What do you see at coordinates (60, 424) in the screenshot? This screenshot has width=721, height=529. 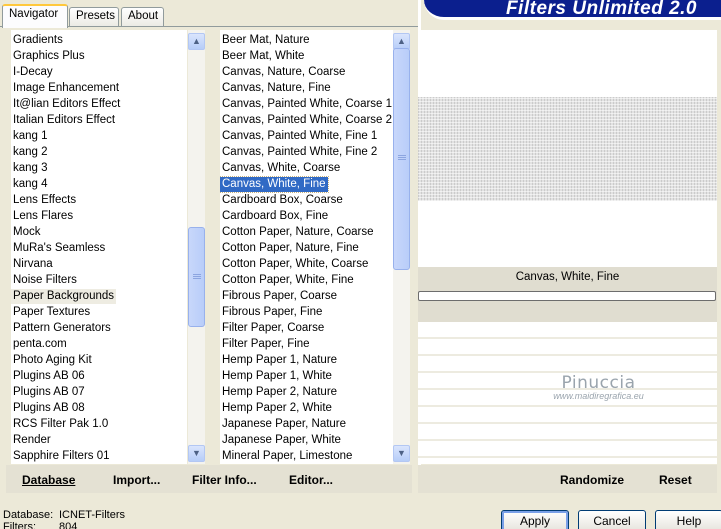 I see `category-item: RCS Filter Pak 1.0` at bounding box center [60, 424].